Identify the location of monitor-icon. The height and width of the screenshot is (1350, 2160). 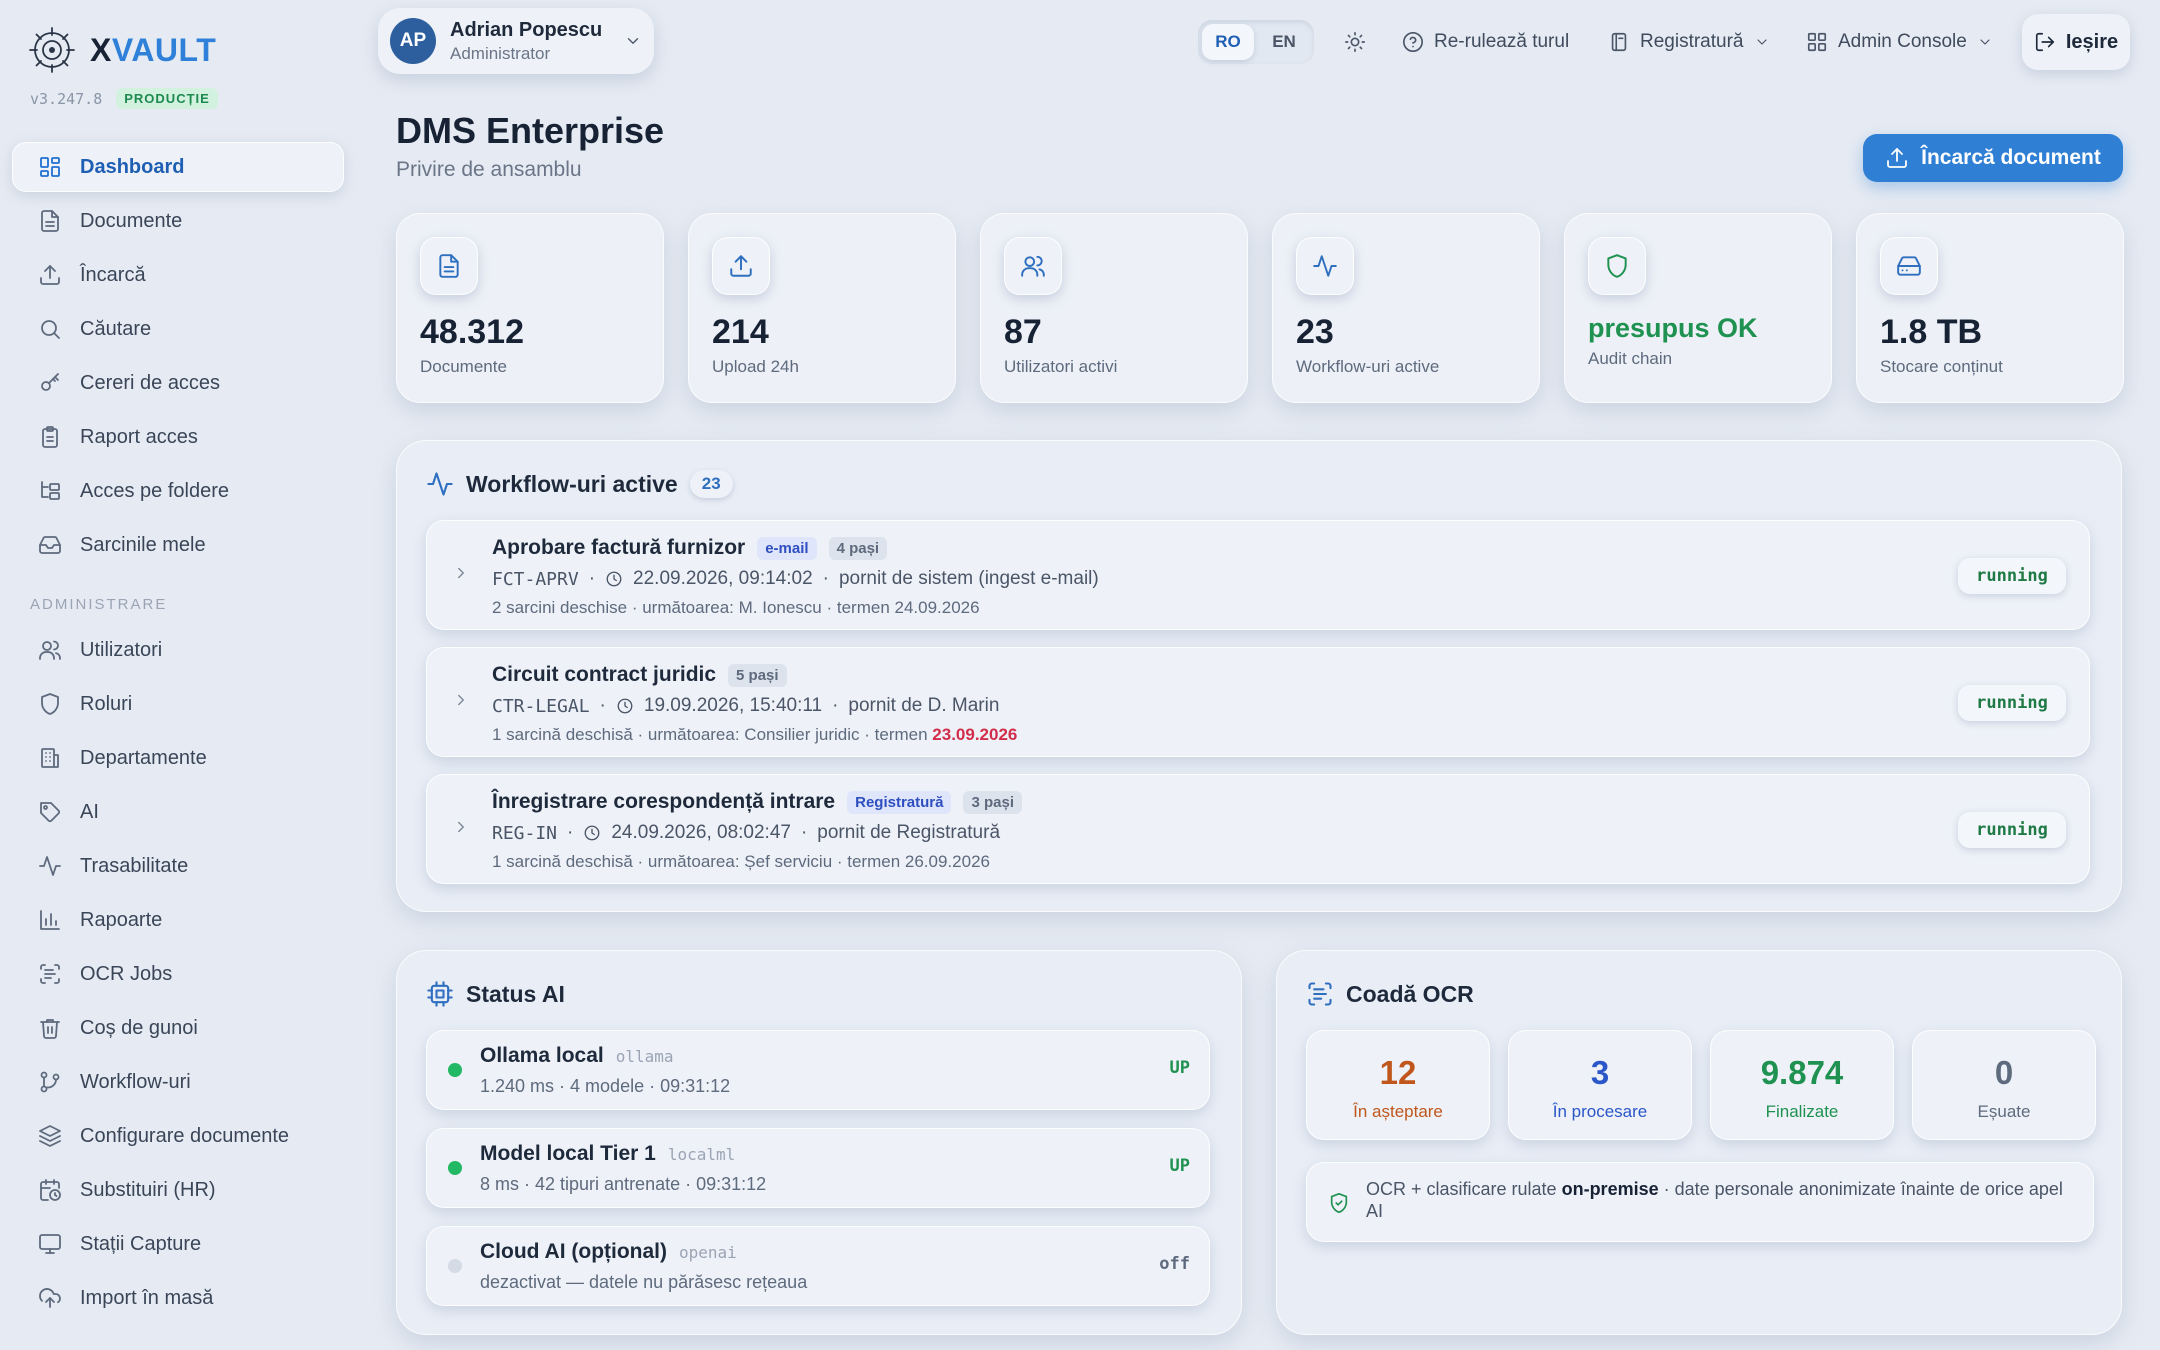
(50, 1244).